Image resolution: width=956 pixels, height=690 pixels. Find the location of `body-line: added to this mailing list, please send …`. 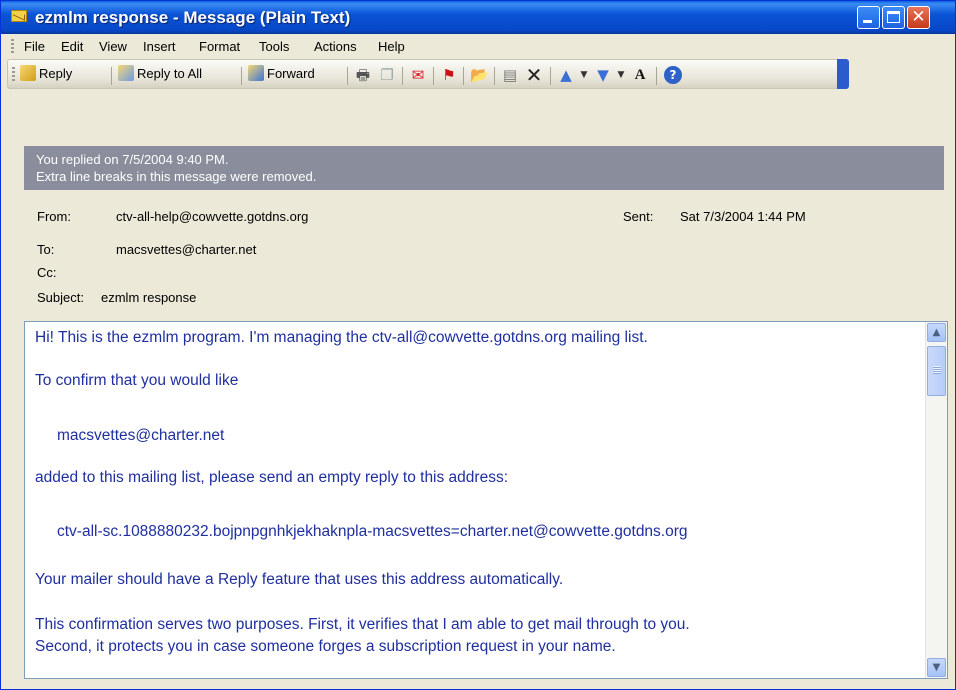

body-line: added to this mailing list, please send … is located at coordinates (272, 477).